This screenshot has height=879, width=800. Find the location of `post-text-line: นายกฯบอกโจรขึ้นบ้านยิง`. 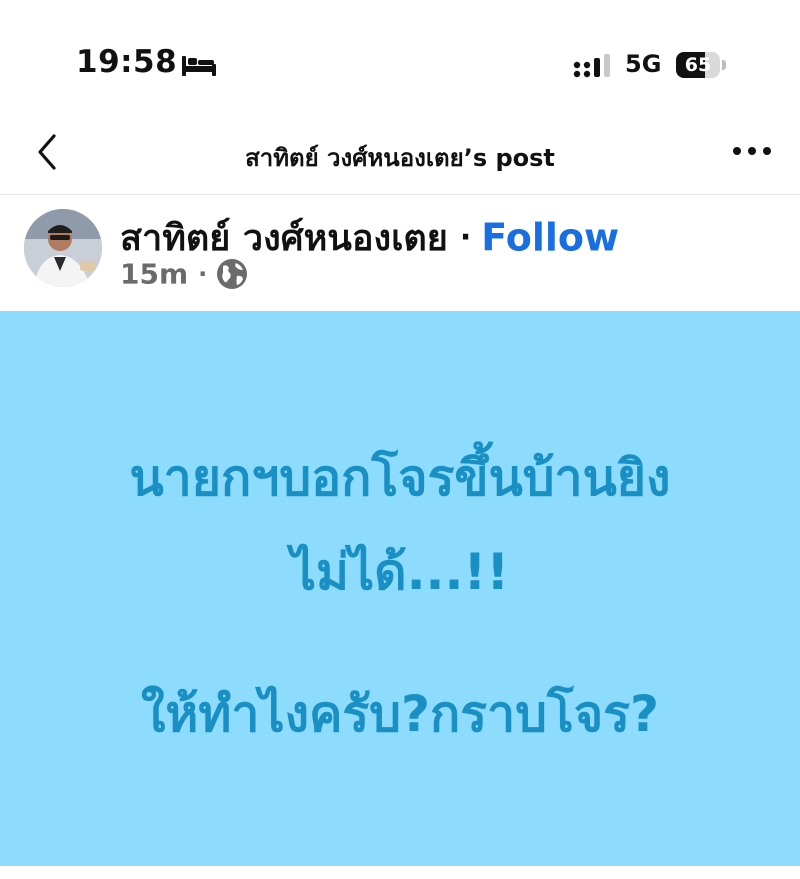

post-text-line: นายกฯบอกโจรขึ้นบ้านยิง is located at coordinates (400, 478).